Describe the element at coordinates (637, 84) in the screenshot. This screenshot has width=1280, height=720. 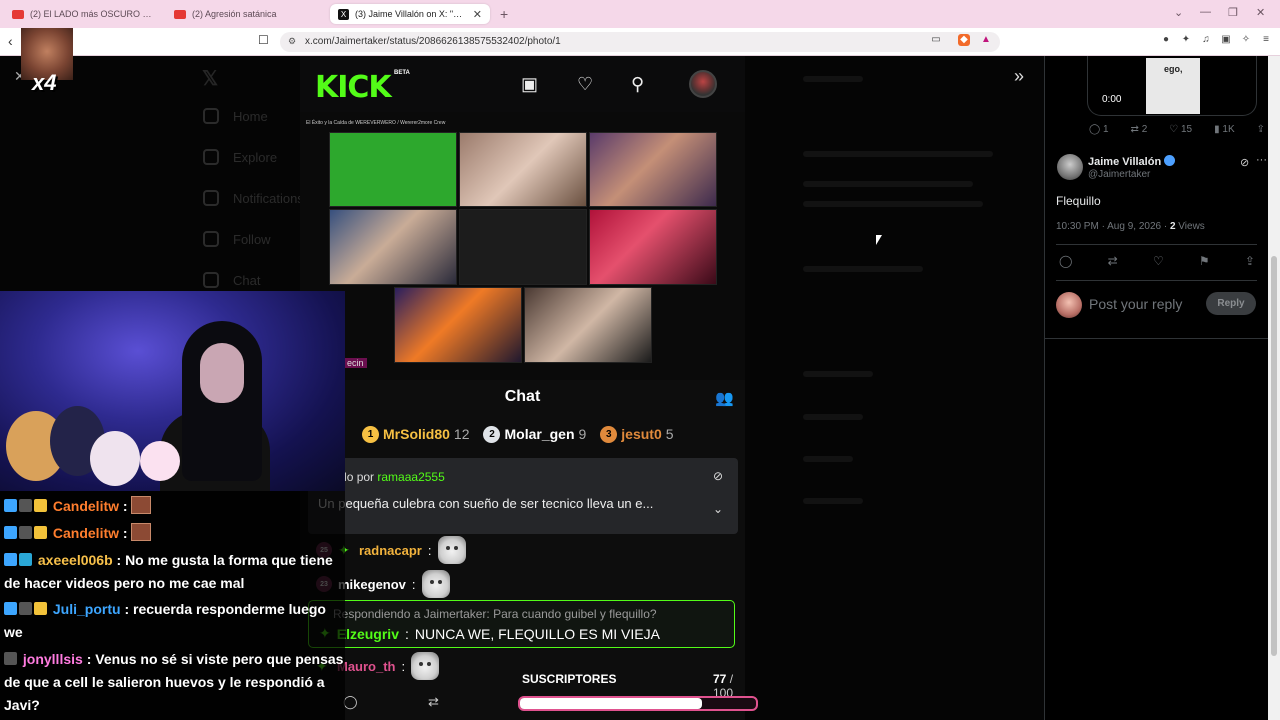
I see `search-icon: ⚲` at that location.